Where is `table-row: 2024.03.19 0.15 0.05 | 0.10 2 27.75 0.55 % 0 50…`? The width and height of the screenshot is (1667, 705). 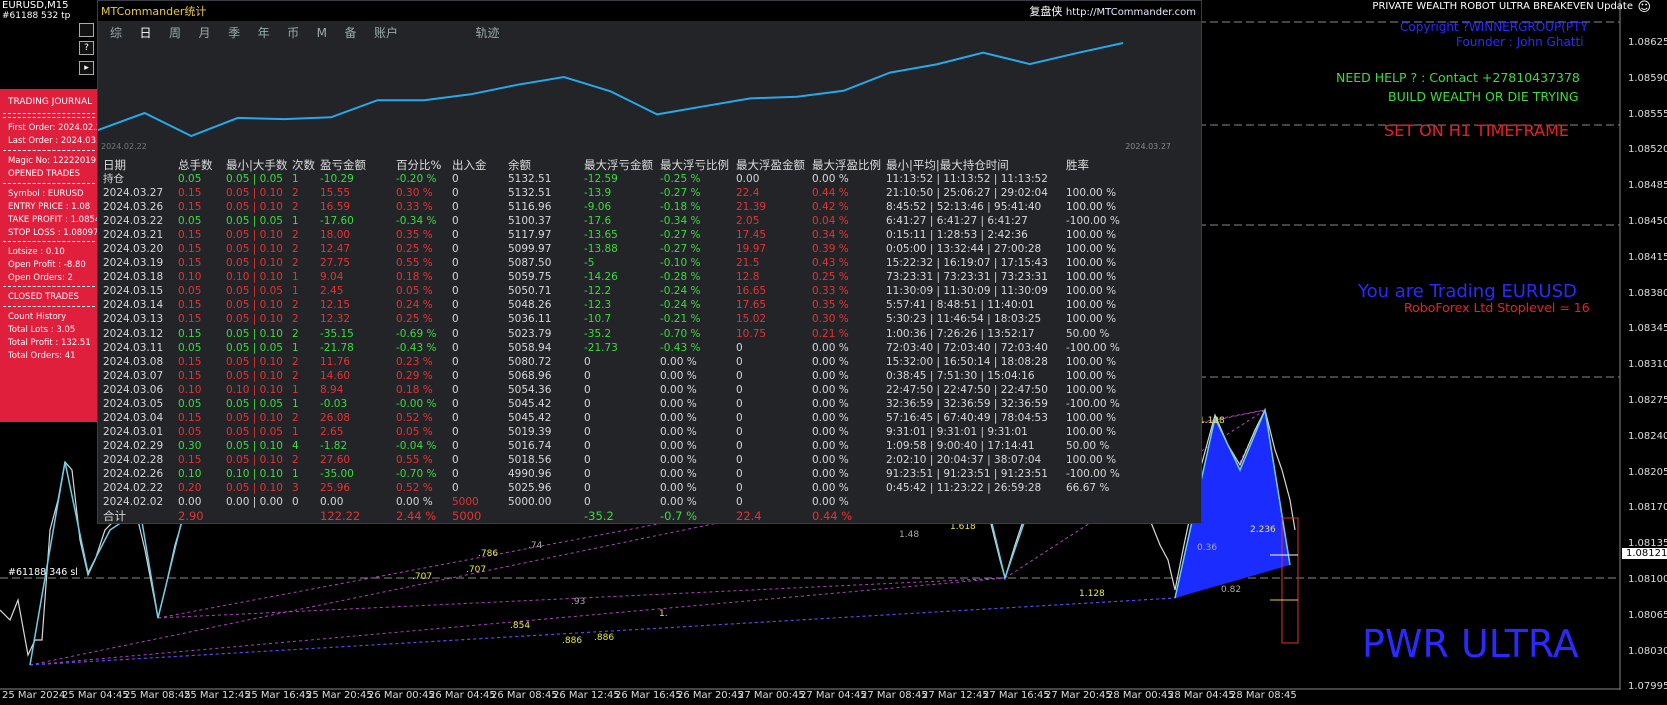 table-row: 2024.03.19 0.15 0.05 | 0.10 2 27.75 0.55 % 0 50… is located at coordinates (611, 263).